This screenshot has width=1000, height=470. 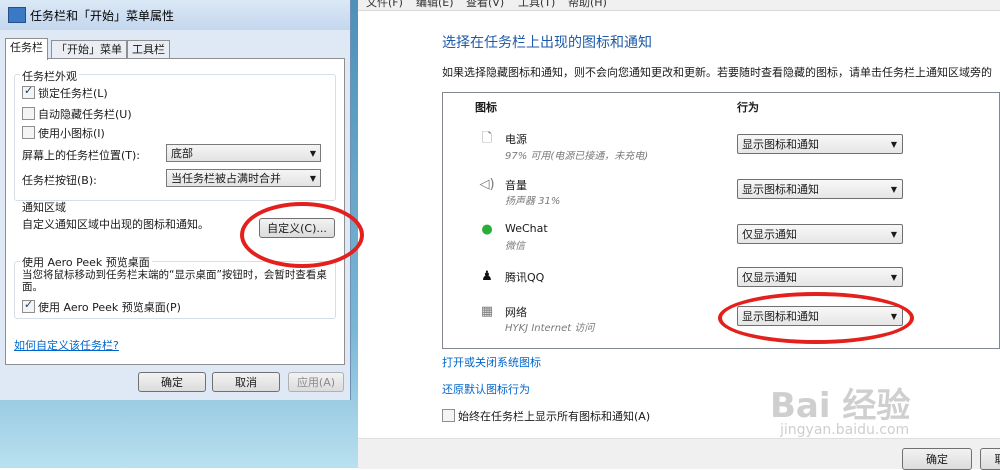 What do you see at coordinates (17, 15) in the screenshot?
I see `taskbar-icon` at bounding box center [17, 15].